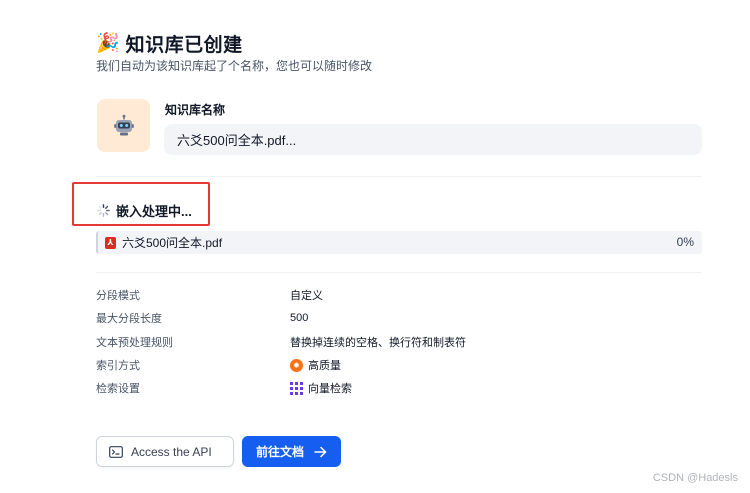  What do you see at coordinates (685, 242) in the screenshot?
I see `file-progress-percent: 0%` at bounding box center [685, 242].